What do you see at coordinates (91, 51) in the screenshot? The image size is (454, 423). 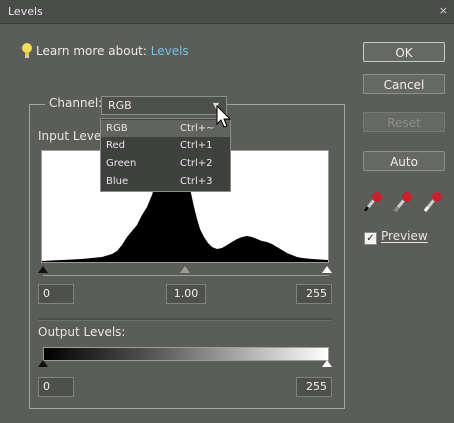 I see `learn-more-prefix: Learn more about:` at bounding box center [91, 51].